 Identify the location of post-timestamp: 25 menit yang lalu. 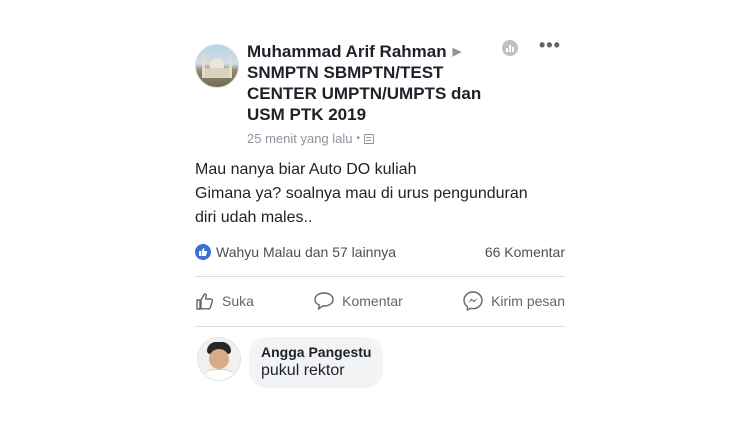
(300, 138).